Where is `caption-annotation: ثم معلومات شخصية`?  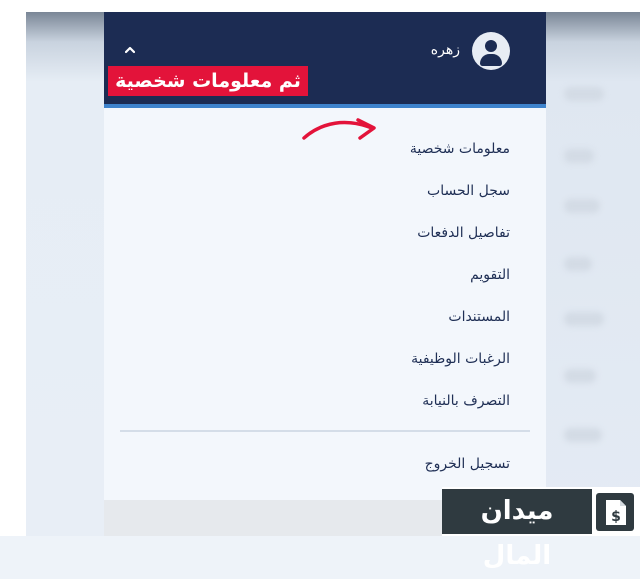 caption-annotation: ثم معلومات شخصية is located at coordinates (208, 81).